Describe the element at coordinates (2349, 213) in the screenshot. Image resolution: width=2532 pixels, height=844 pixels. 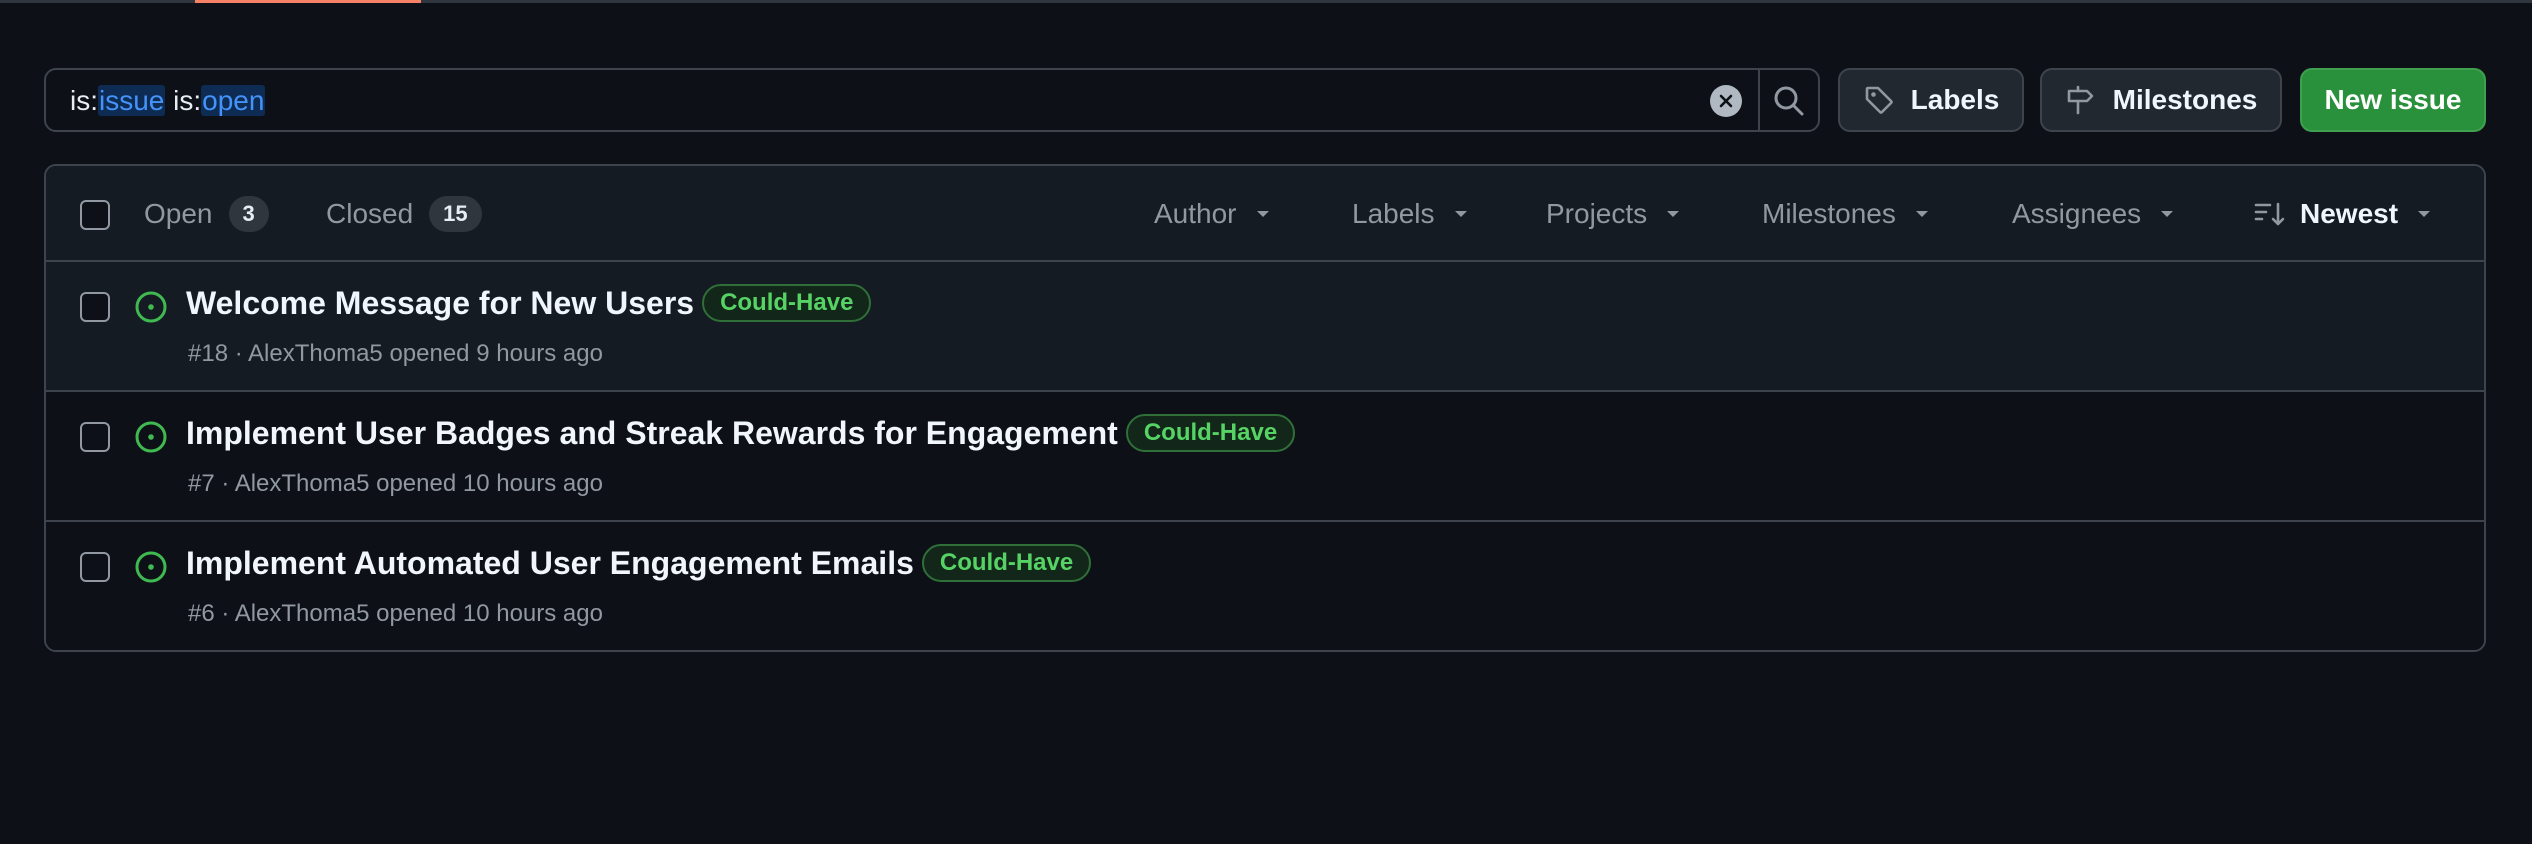
I see `sort-label: Newest` at that location.